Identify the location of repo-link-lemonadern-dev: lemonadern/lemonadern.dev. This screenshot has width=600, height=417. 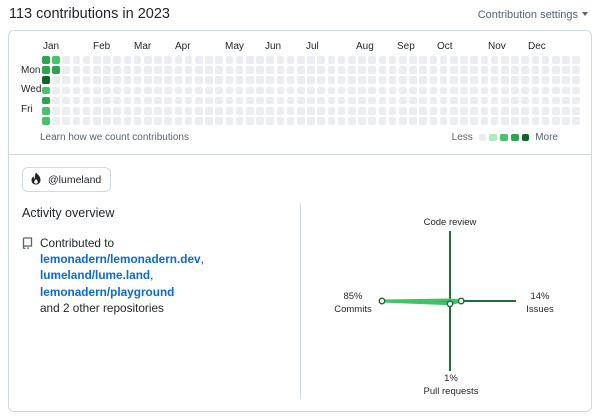
(120, 259).